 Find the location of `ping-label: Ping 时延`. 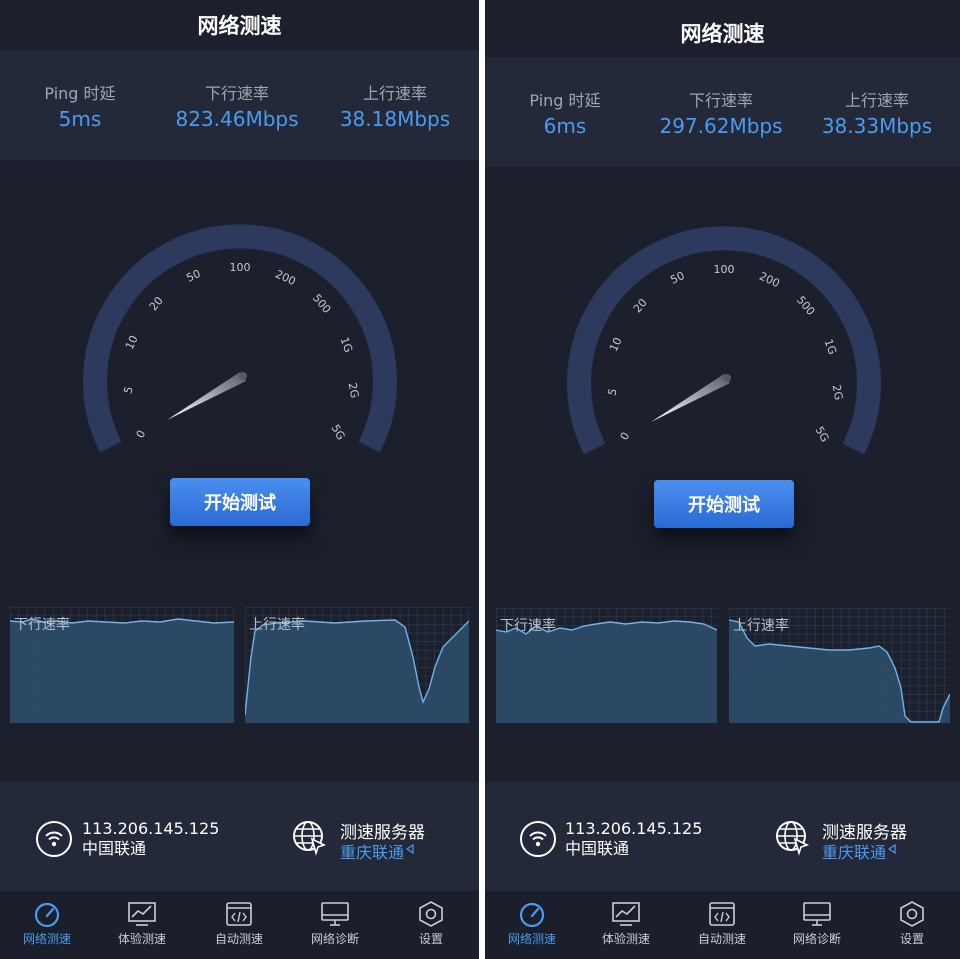

ping-label: Ping 时延 is located at coordinates (80, 93).